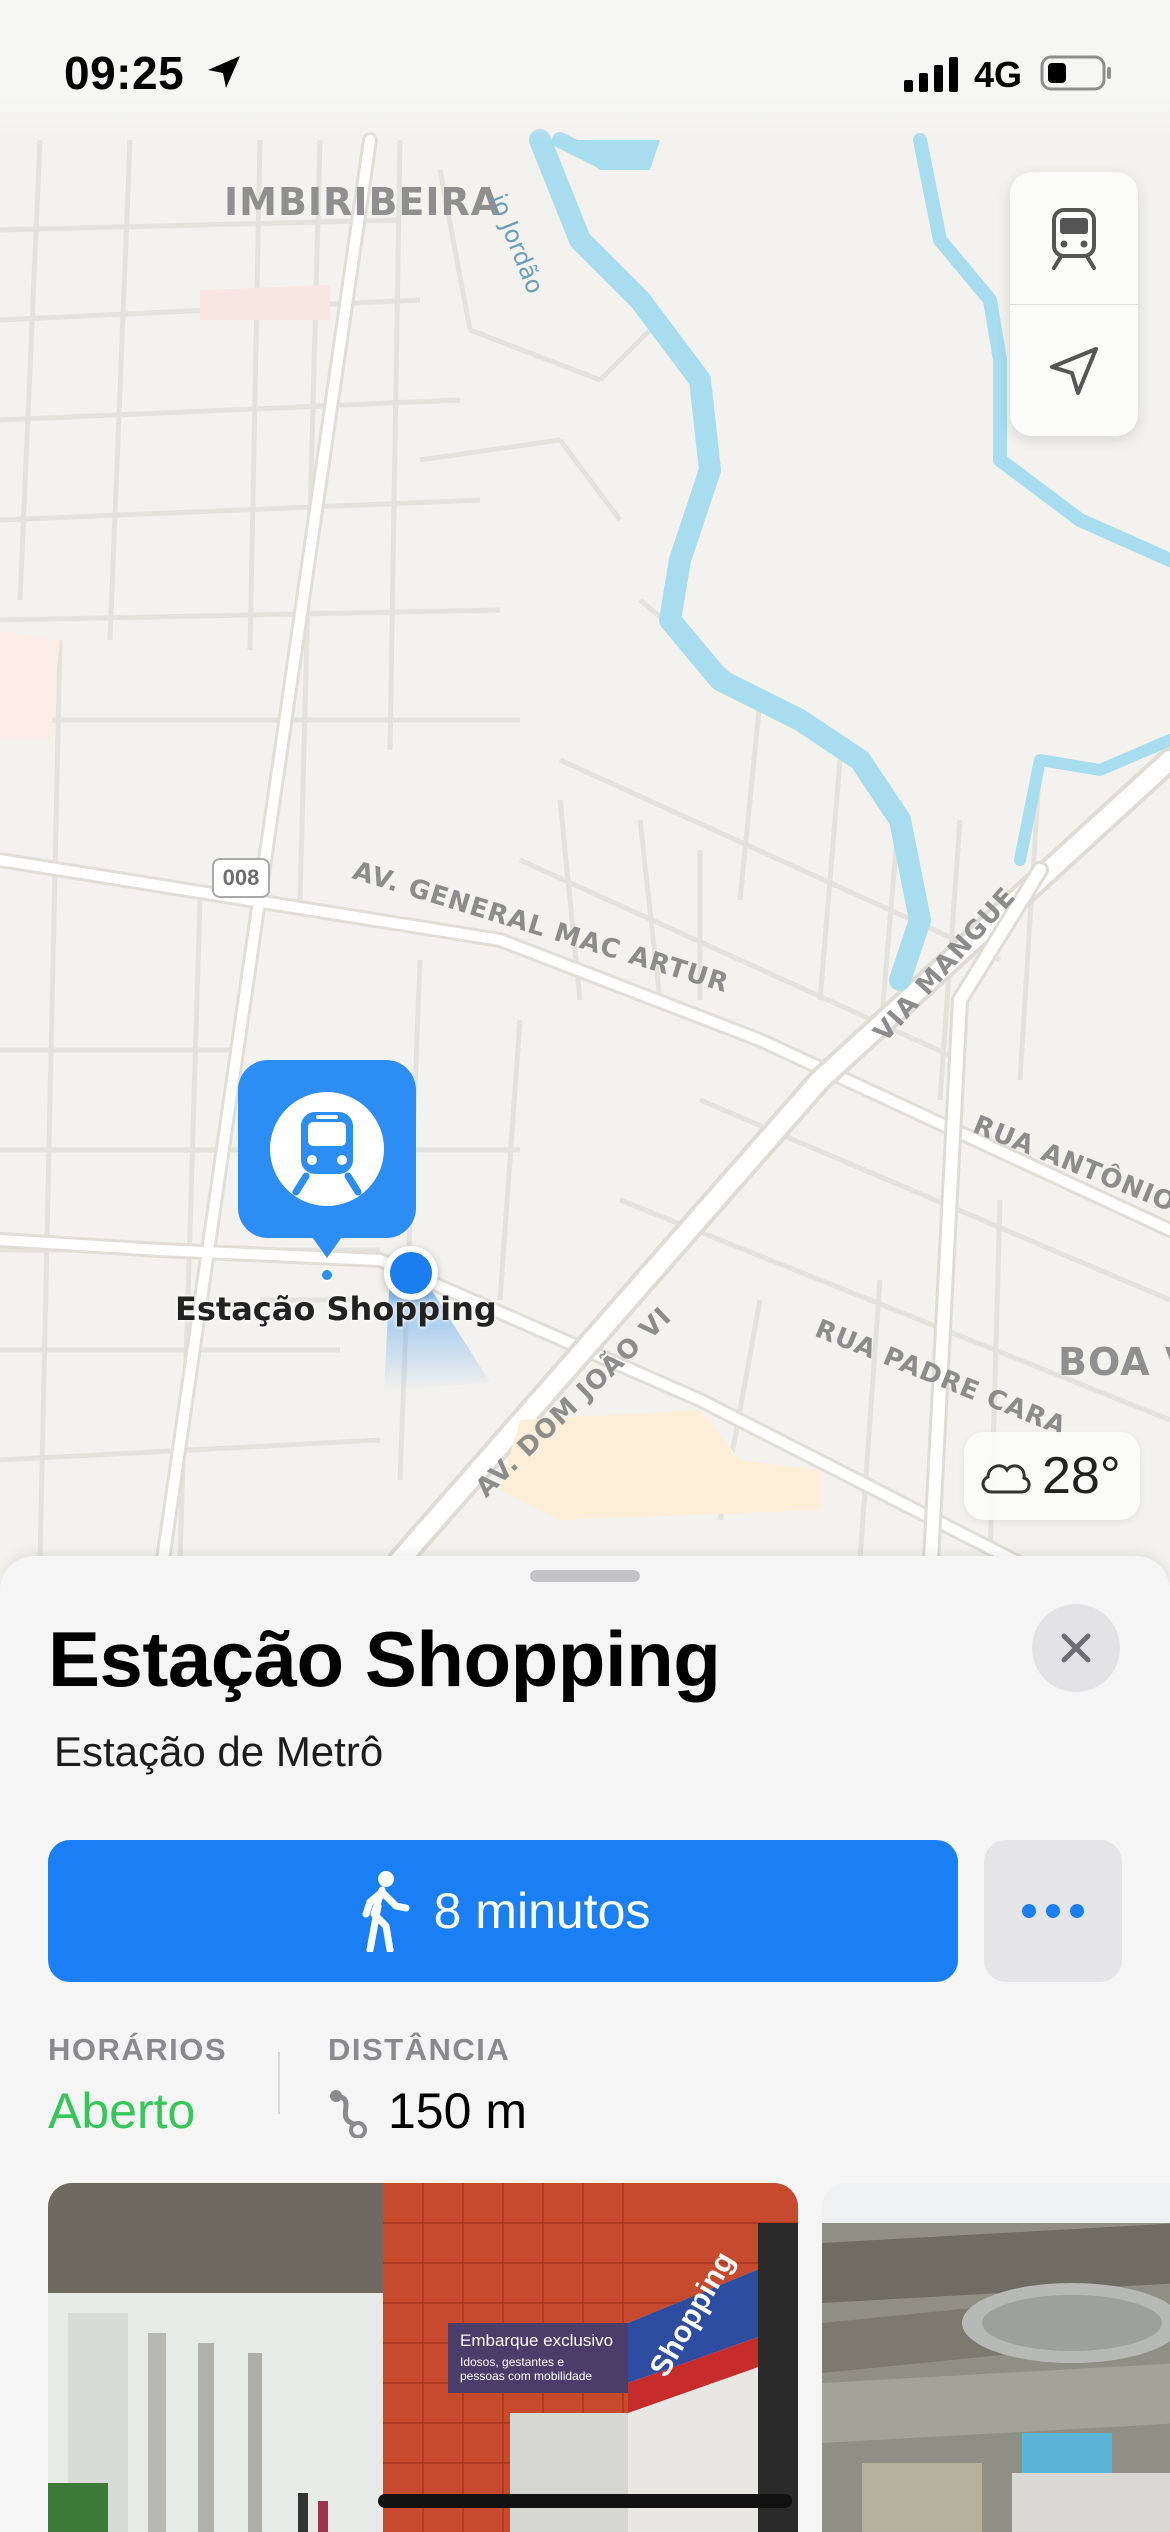 The image size is (1170, 2532). What do you see at coordinates (1081, 1476) in the screenshot?
I see `temperature: 28°` at bounding box center [1081, 1476].